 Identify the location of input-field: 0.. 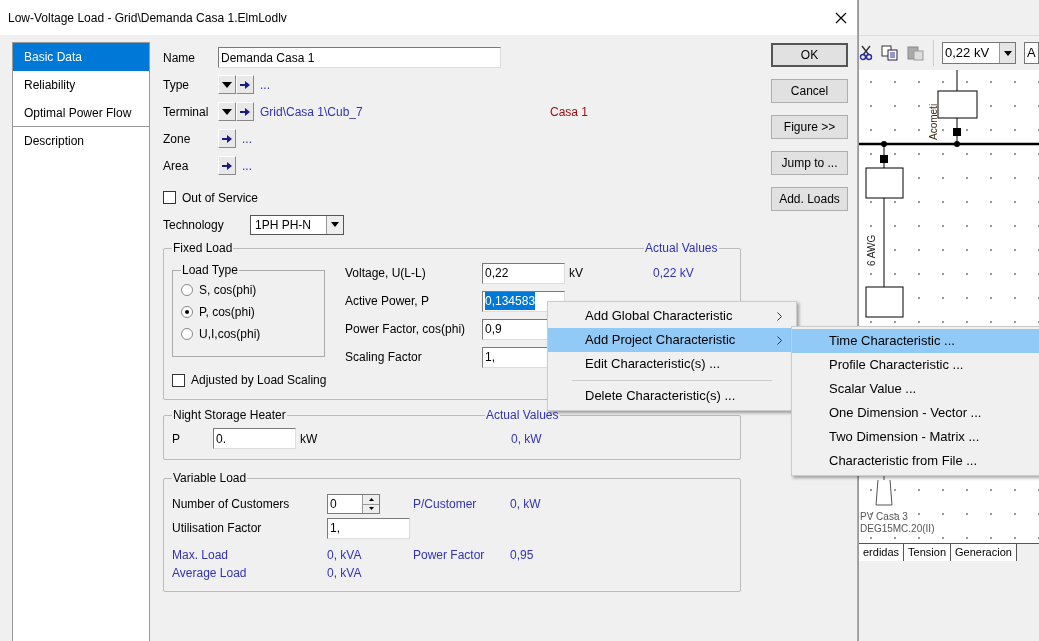
(254, 438).